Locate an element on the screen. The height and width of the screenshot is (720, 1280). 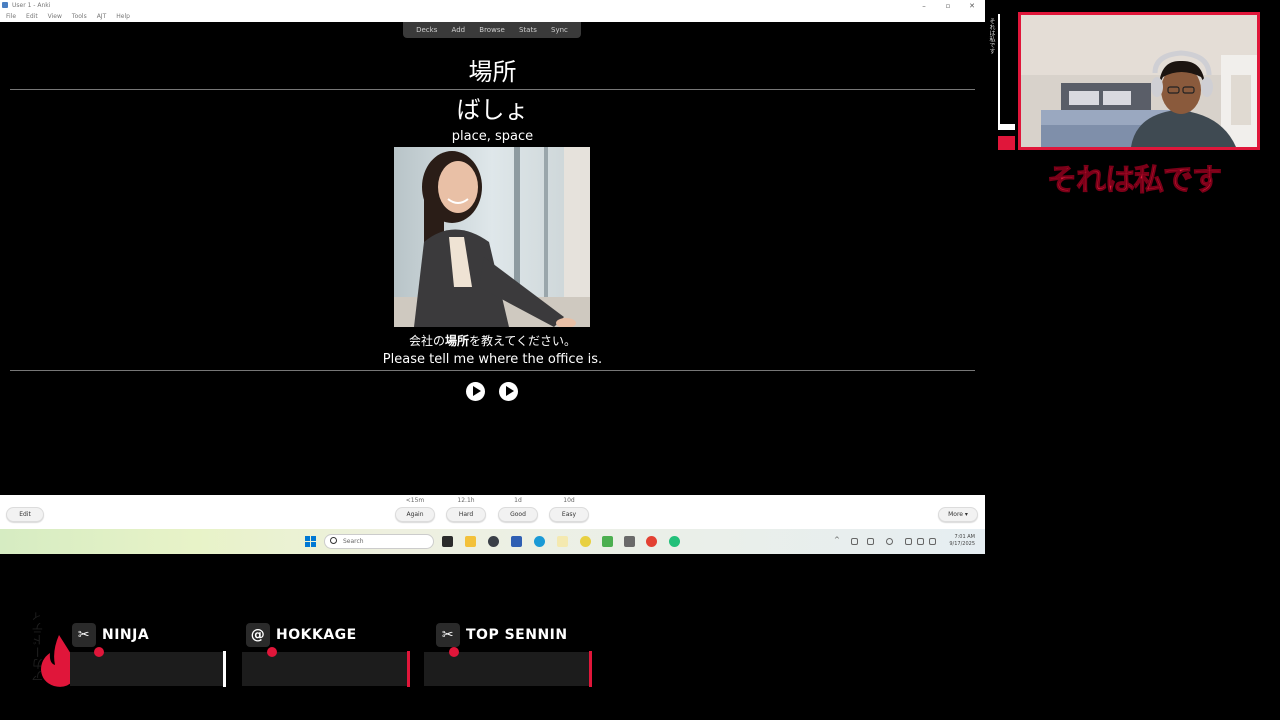
play-audio-sentence-icon is located at coordinates (508, 391).